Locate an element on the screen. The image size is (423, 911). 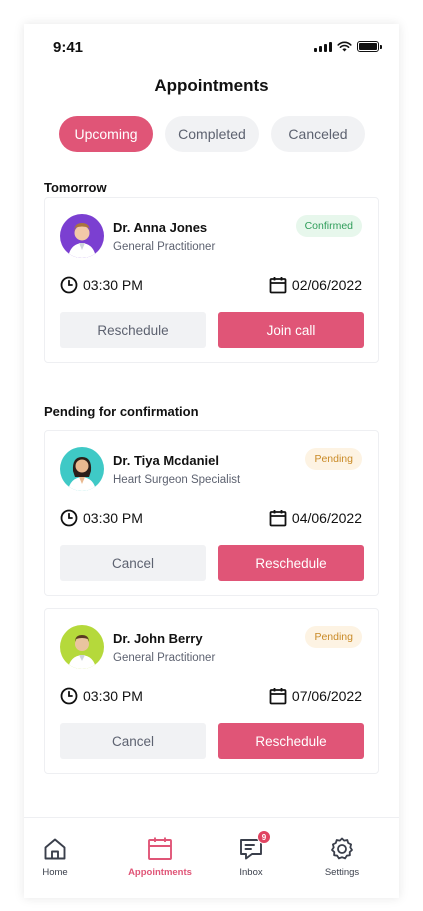
inbox-icon-wrap: 9 is located at coordinates (254, 846).